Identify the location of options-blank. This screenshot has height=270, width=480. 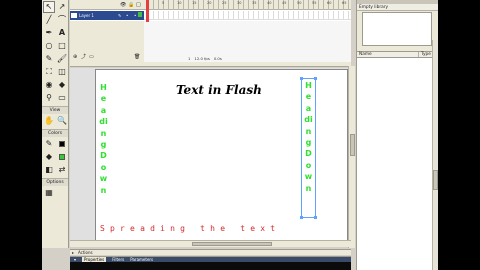
(62, 193).